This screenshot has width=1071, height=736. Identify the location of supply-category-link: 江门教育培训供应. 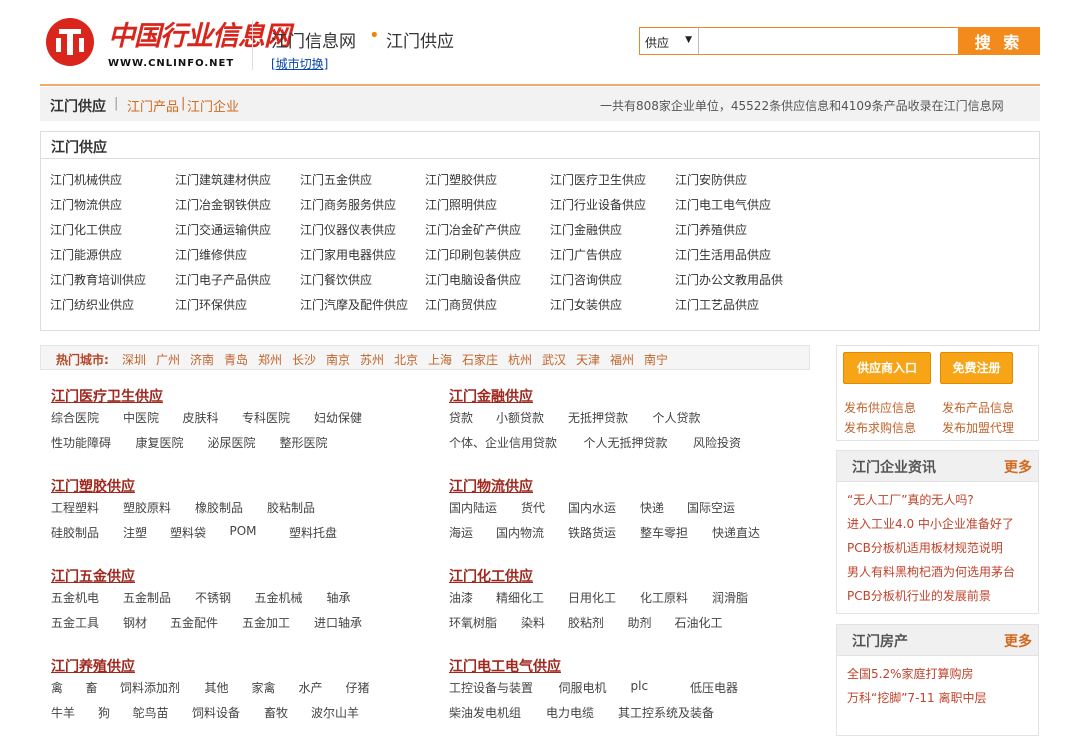
(98, 279).